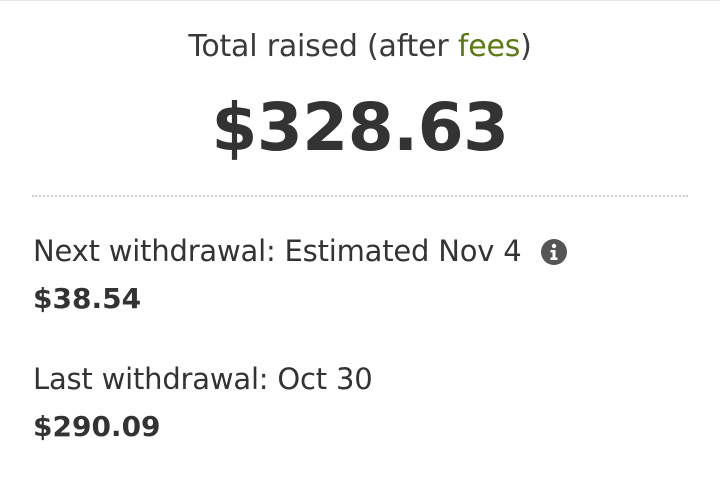 This screenshot has height=480, width=720. Describe the element at coordinates (489, 46) in the screenshot. I see `fees-link: fees` at that location.